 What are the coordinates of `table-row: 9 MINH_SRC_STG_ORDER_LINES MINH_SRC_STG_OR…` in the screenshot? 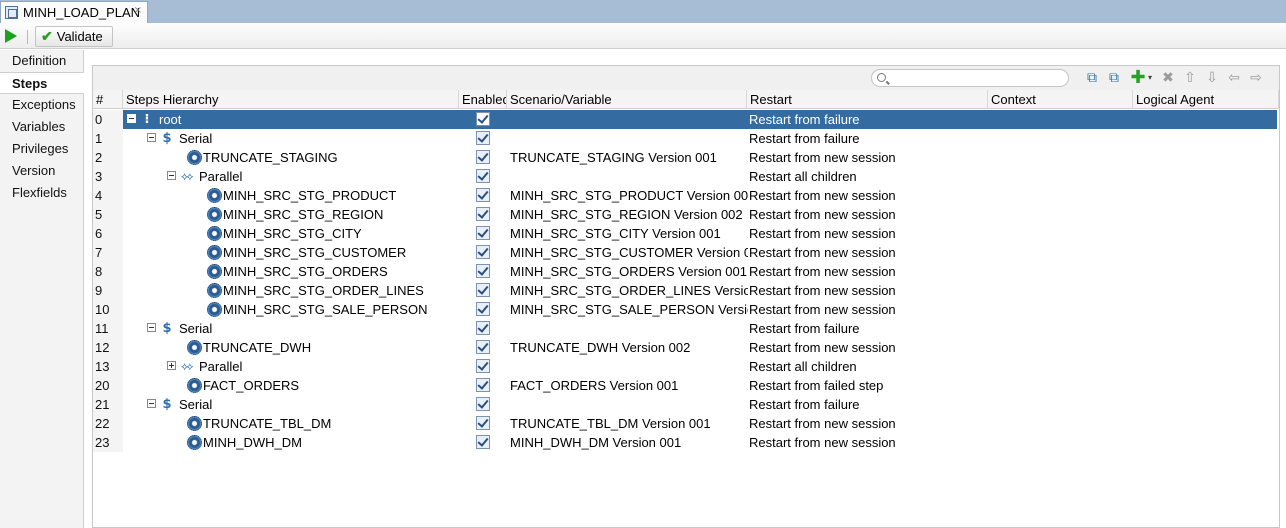 It's located at (685, 290).